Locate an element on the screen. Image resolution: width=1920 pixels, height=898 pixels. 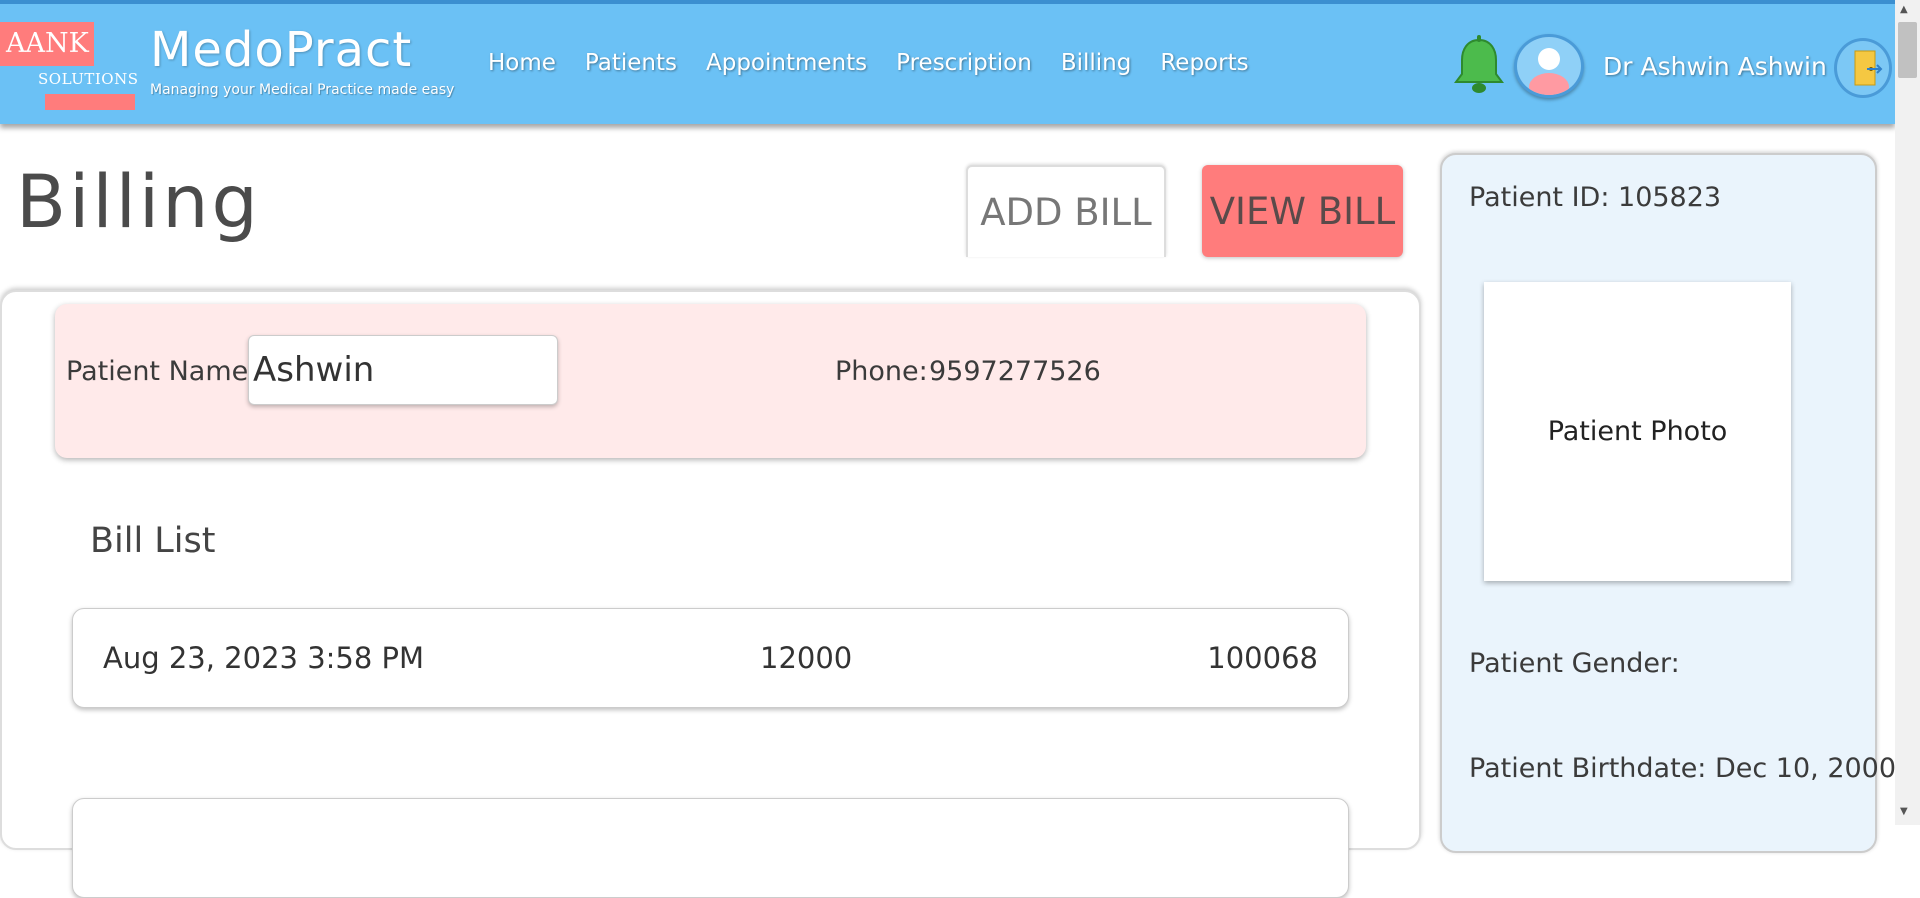
bill-list-title: Bill List is located at coordinates (153, 541).